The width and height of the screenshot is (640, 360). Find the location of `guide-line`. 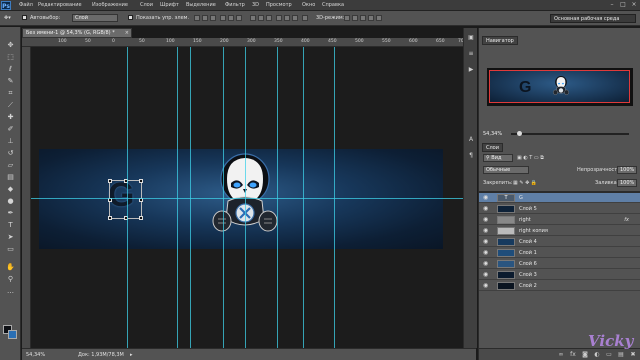

guide-line is located at coordinates (253, 198).